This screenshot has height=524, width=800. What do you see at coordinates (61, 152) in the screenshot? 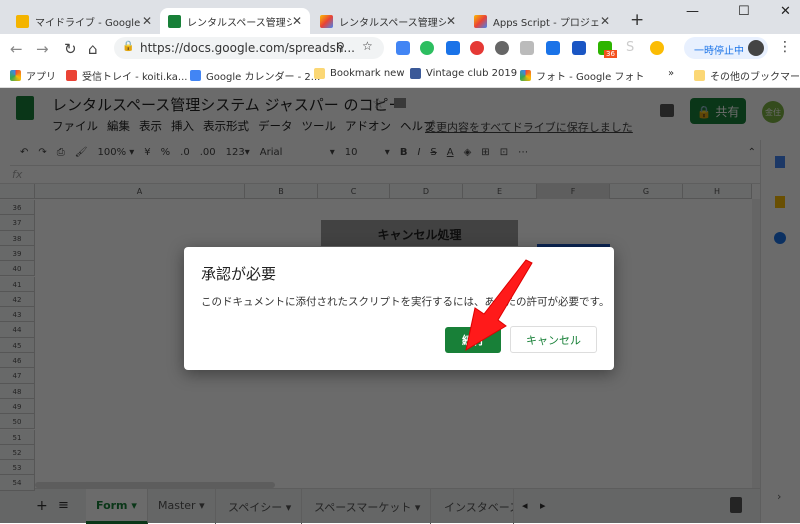
I see `print-icon: ⎙` at bounding box center [61, 152].